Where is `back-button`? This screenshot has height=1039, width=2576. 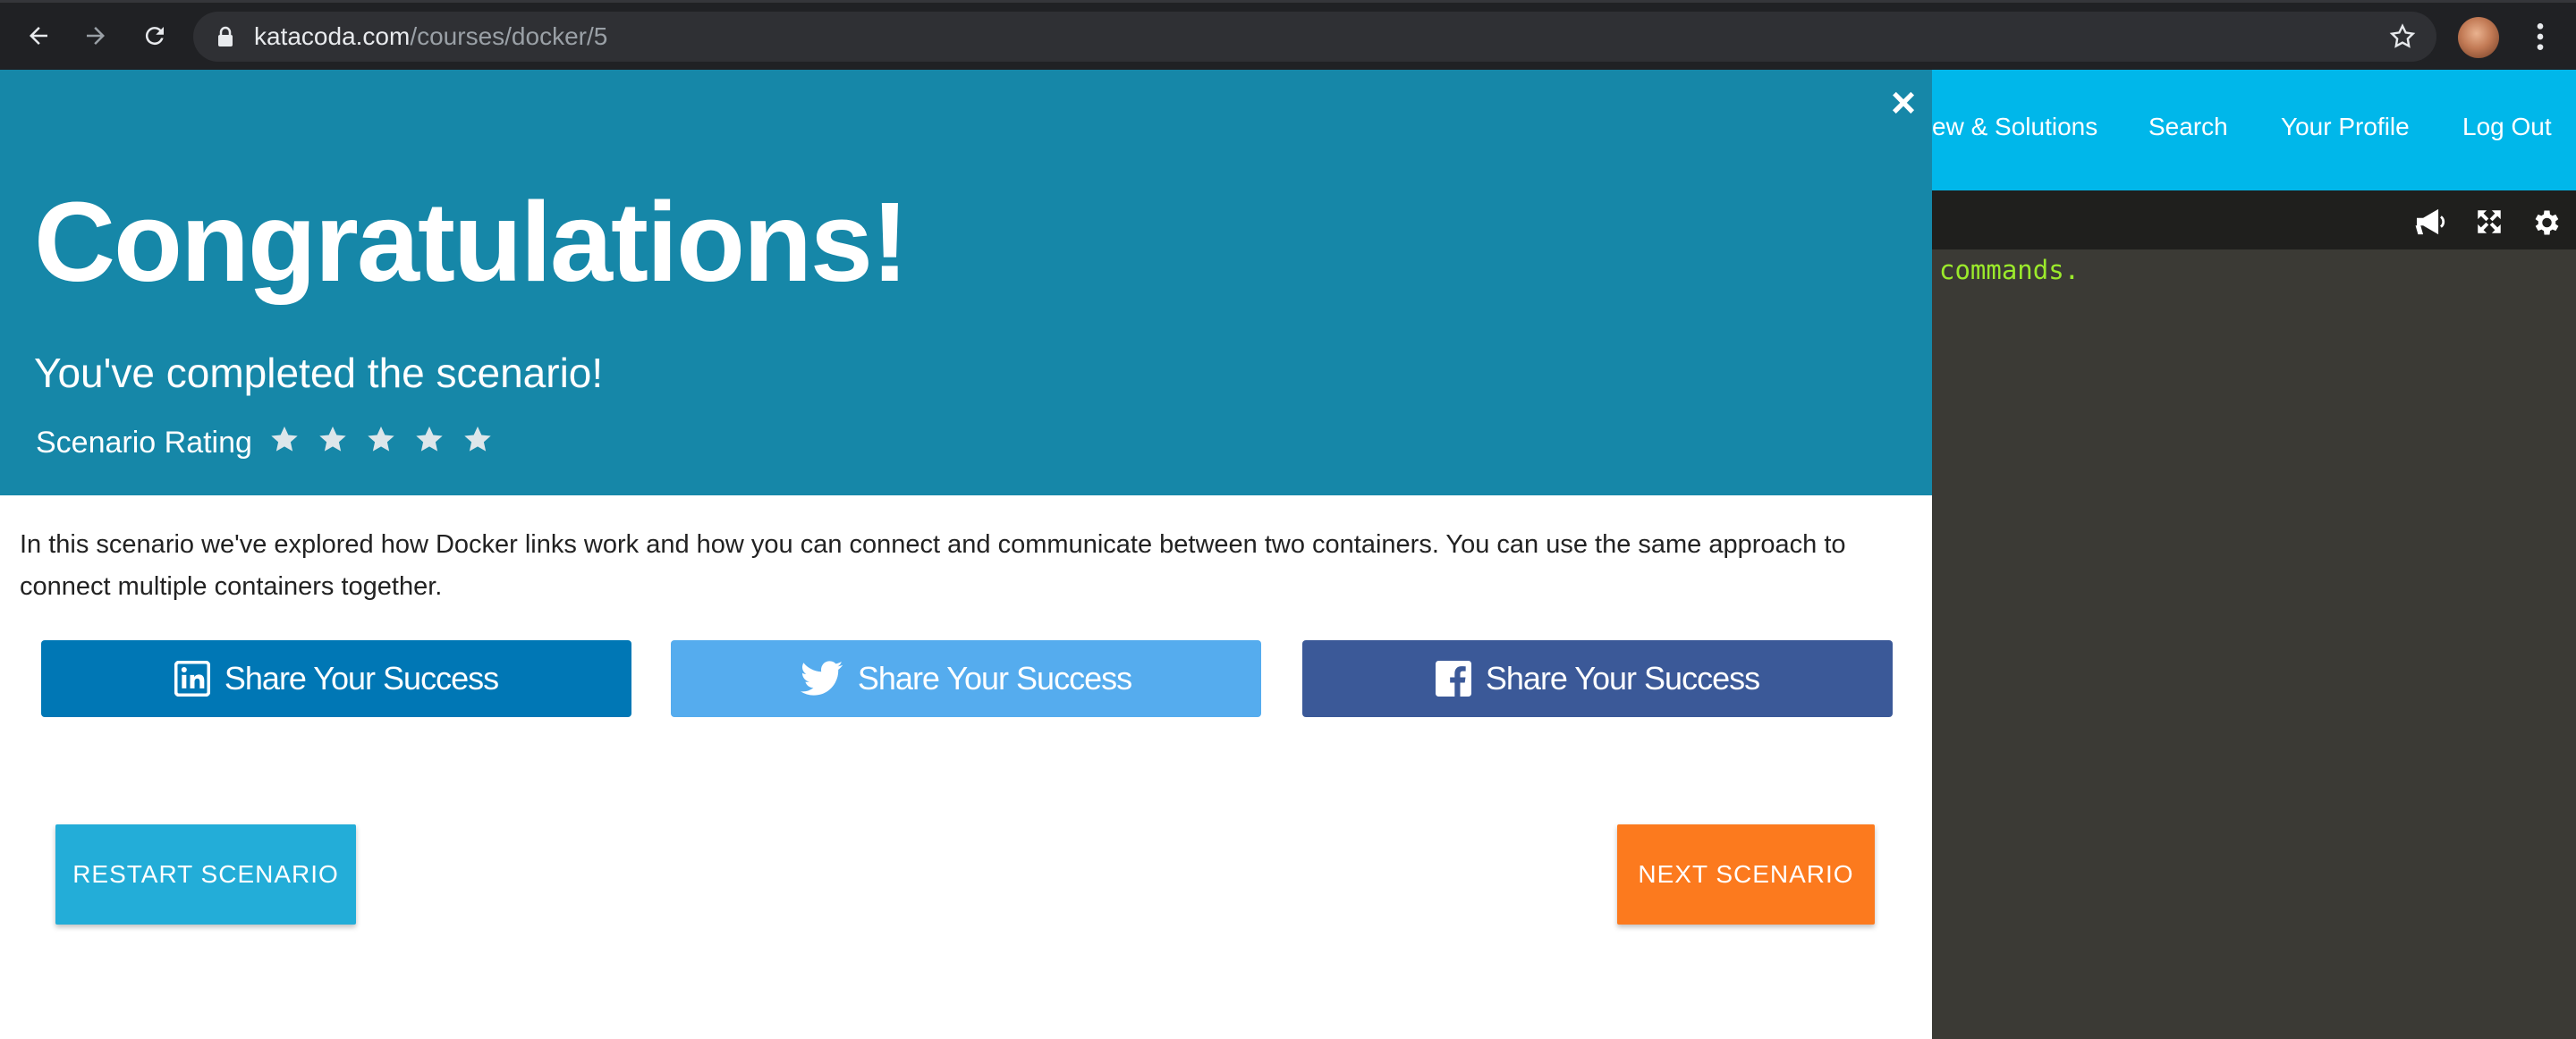 back-button is located at coordinates (38, 35).